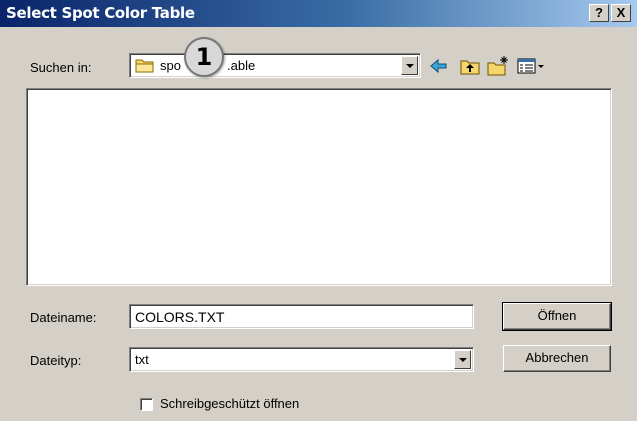  I want to click on lookin-folder-name-start: spo, so click(170, 65).